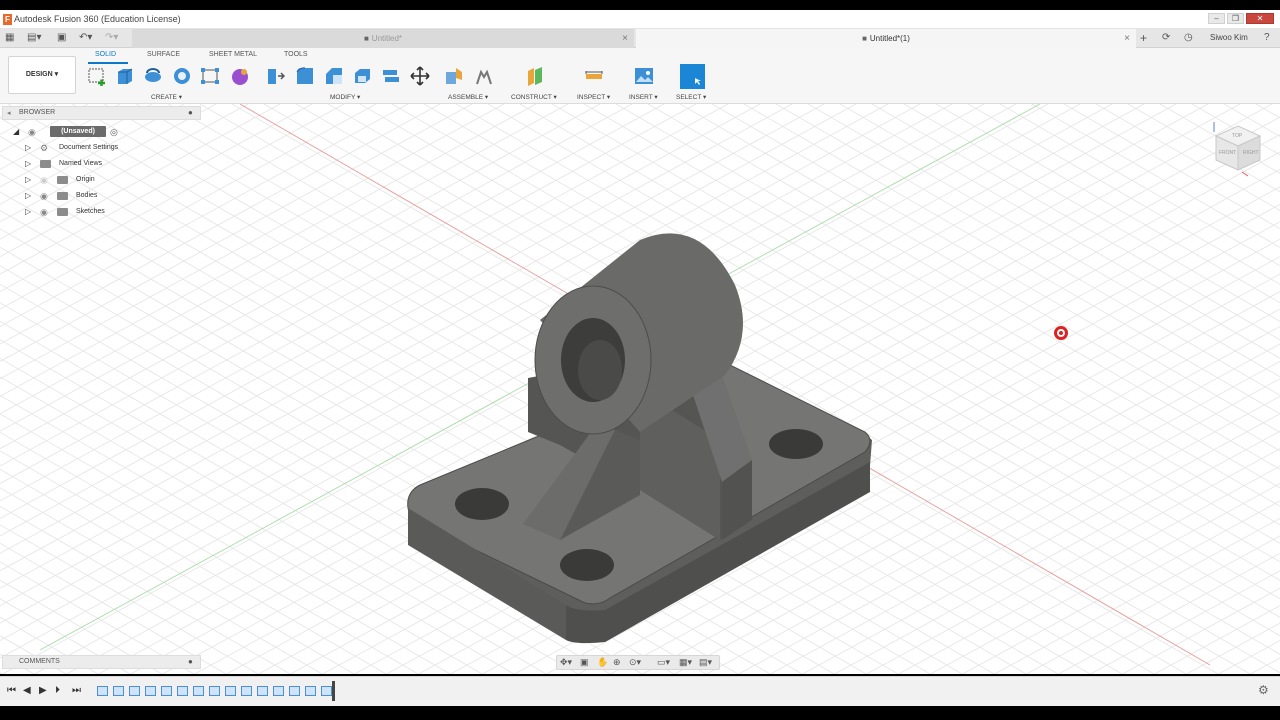 This screenshot has height=720, width=1280. Describe the element at coordinates (76, 690) in the screenshot. I see `go-to-end-icon: ⏭` at that location.